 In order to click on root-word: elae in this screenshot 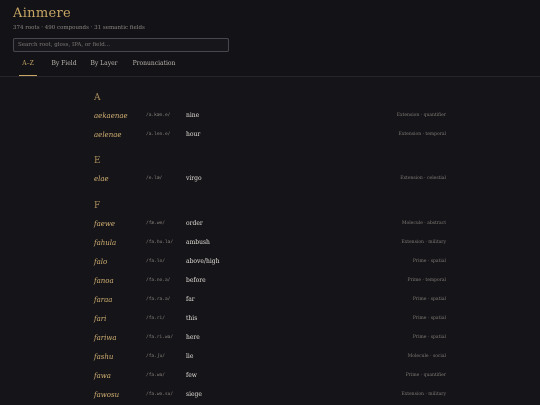, I will do `click(101, 179)`.